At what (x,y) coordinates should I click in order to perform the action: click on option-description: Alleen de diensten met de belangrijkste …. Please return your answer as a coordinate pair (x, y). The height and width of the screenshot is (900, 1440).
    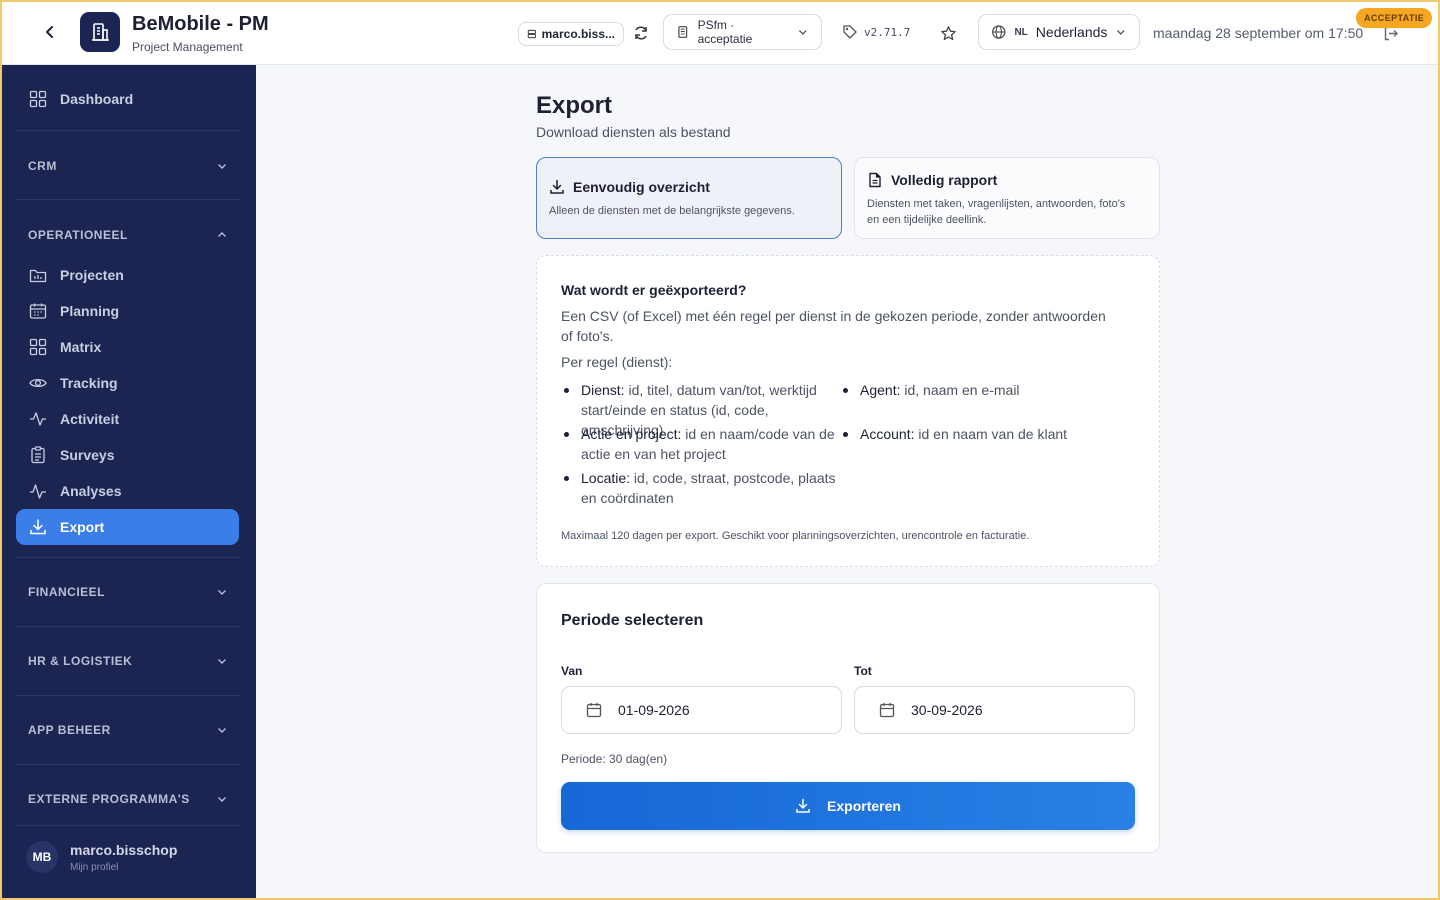
    Looking at the image, I should click on (672, 211).